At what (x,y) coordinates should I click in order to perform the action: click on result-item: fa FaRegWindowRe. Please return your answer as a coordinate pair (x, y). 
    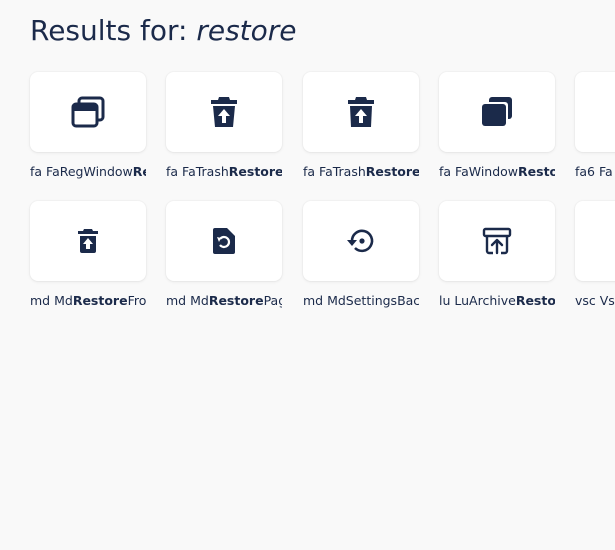
    Looking at the image, I should click on (88, 125).